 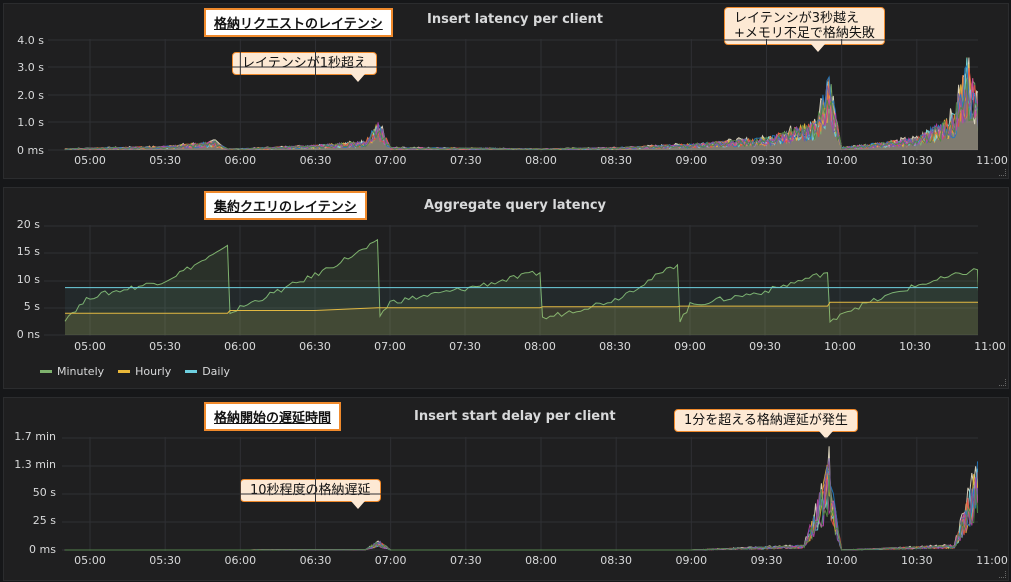 What do you see at coordinates (298, 22) in the screenshot?
I see `jp-label-insert-latency: 格納リクエストのレイテンシ` at bounding box center [298, 22].